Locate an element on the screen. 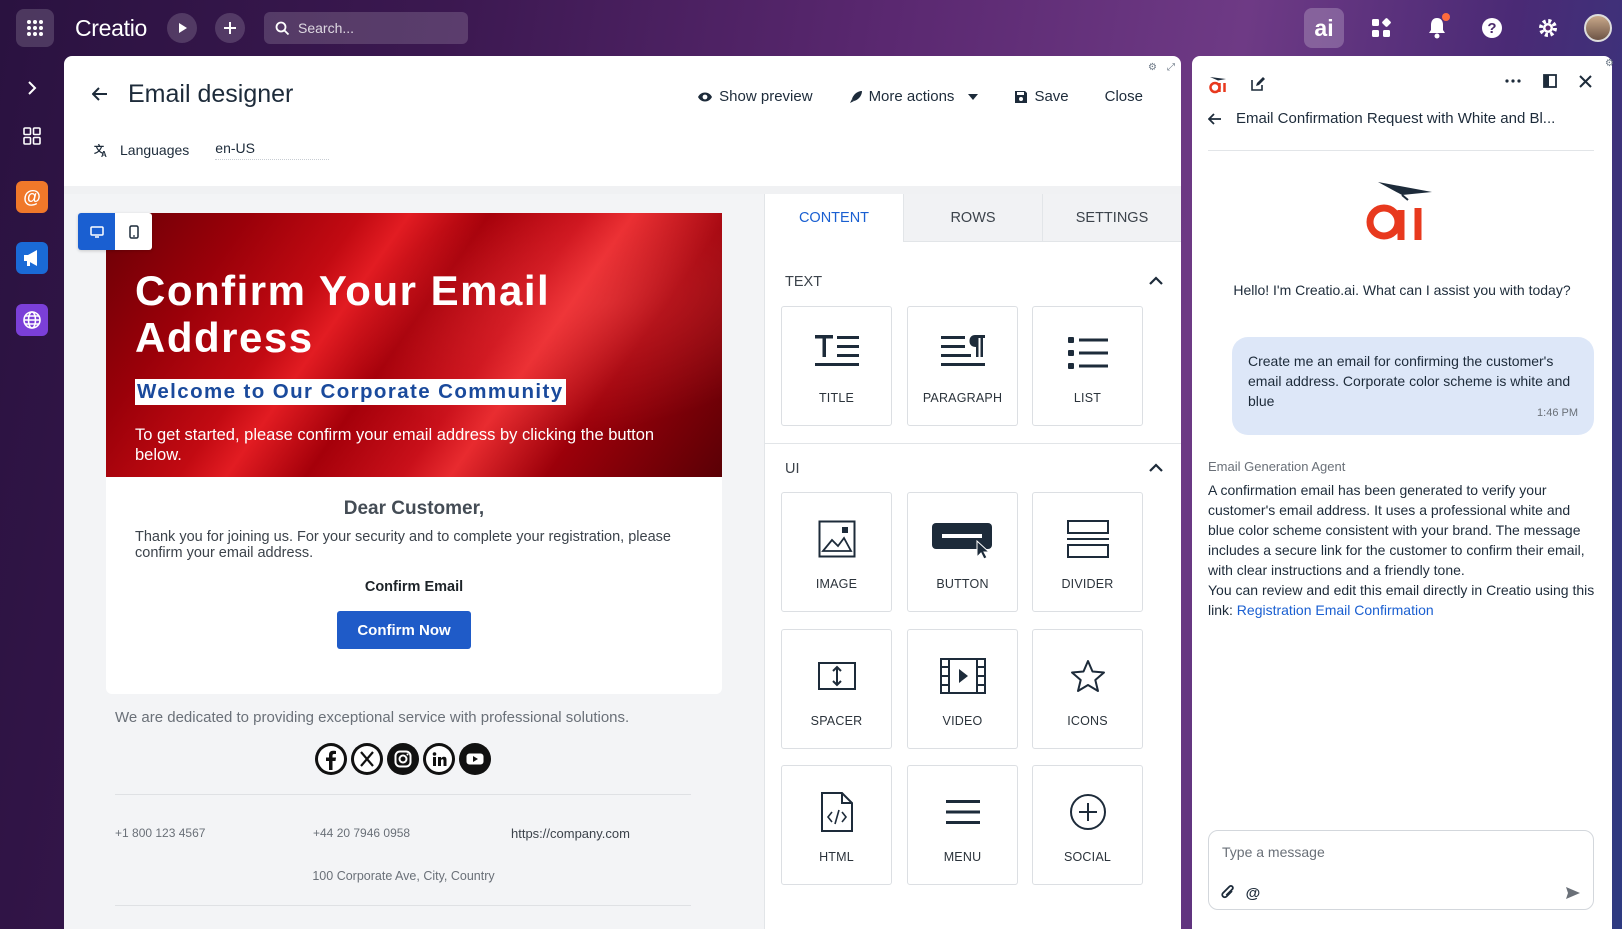 Image resolution: width=1622 pixels, height=929 pixels. mobile-view-button is located at coordinates (133, 231).